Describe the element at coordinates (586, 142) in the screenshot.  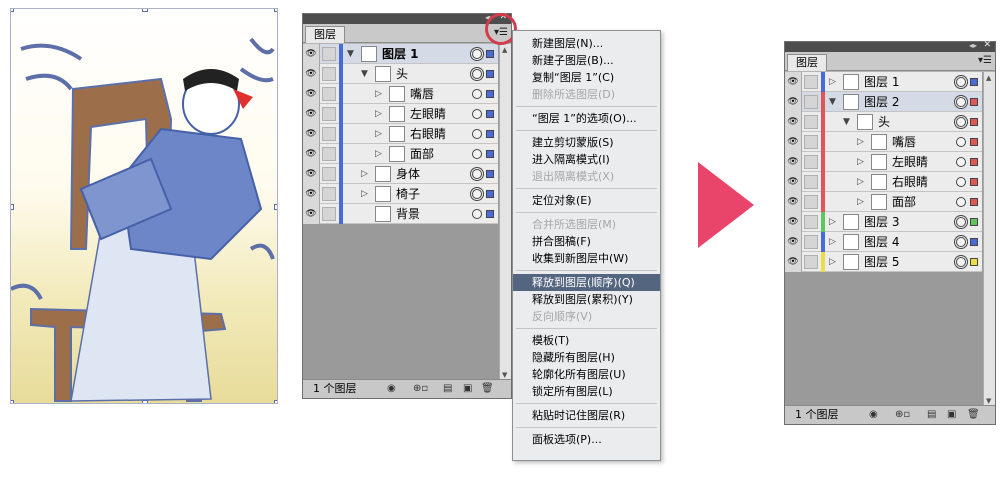
I see `menu-item: 建立剪切蒙版(S)` at that location.